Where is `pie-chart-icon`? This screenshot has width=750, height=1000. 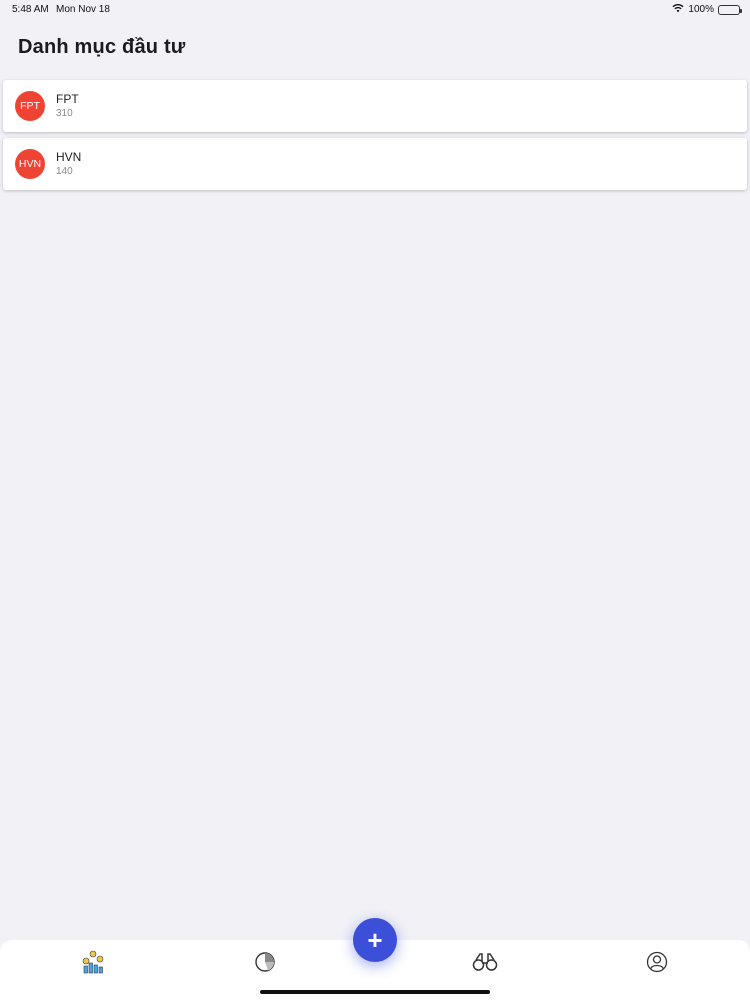
pie-chart-icon is located at coordinates (265, 964).